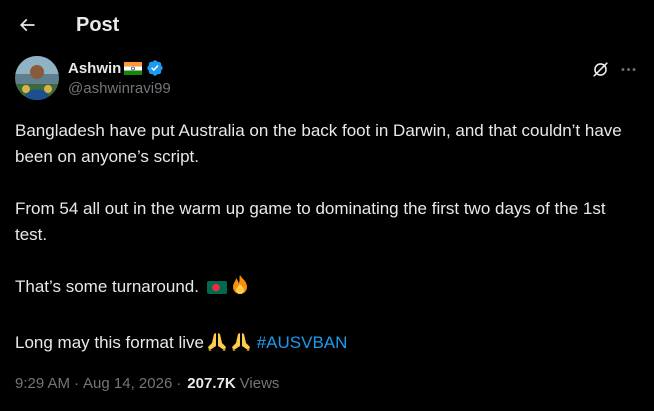  What do you see at coordinates (107, 286) in the screenshot?
I see `tweet-text-segment: That’s some turnaround.` at bounding box center [107, 286].